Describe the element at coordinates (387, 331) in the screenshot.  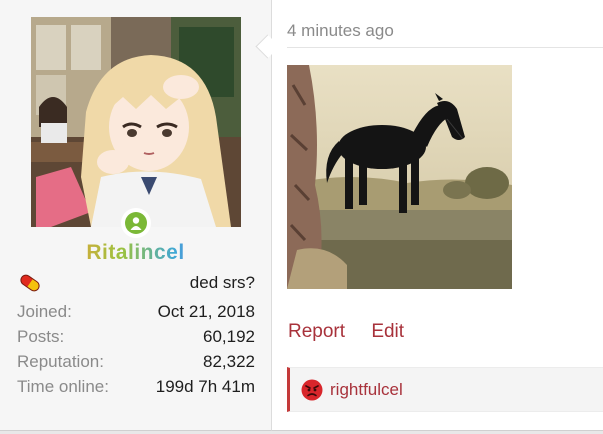
I see `edit-link: Edit` at that location.